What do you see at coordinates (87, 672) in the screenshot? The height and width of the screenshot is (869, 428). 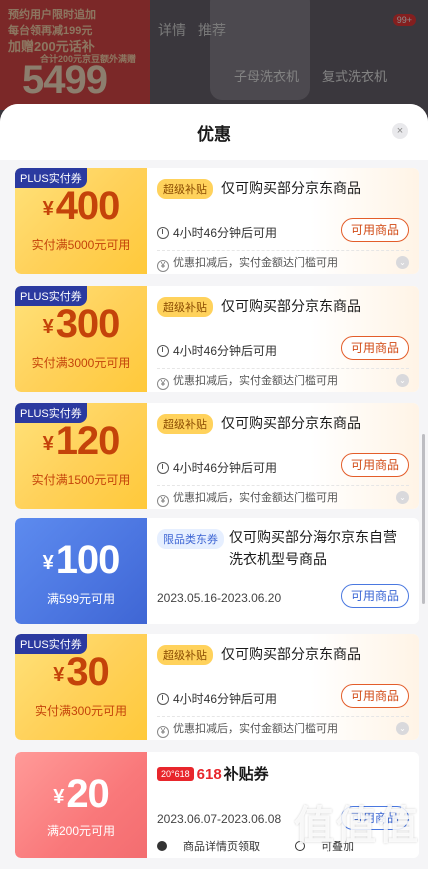 I see `amount-value: 30` at bounding box center [87, 672].